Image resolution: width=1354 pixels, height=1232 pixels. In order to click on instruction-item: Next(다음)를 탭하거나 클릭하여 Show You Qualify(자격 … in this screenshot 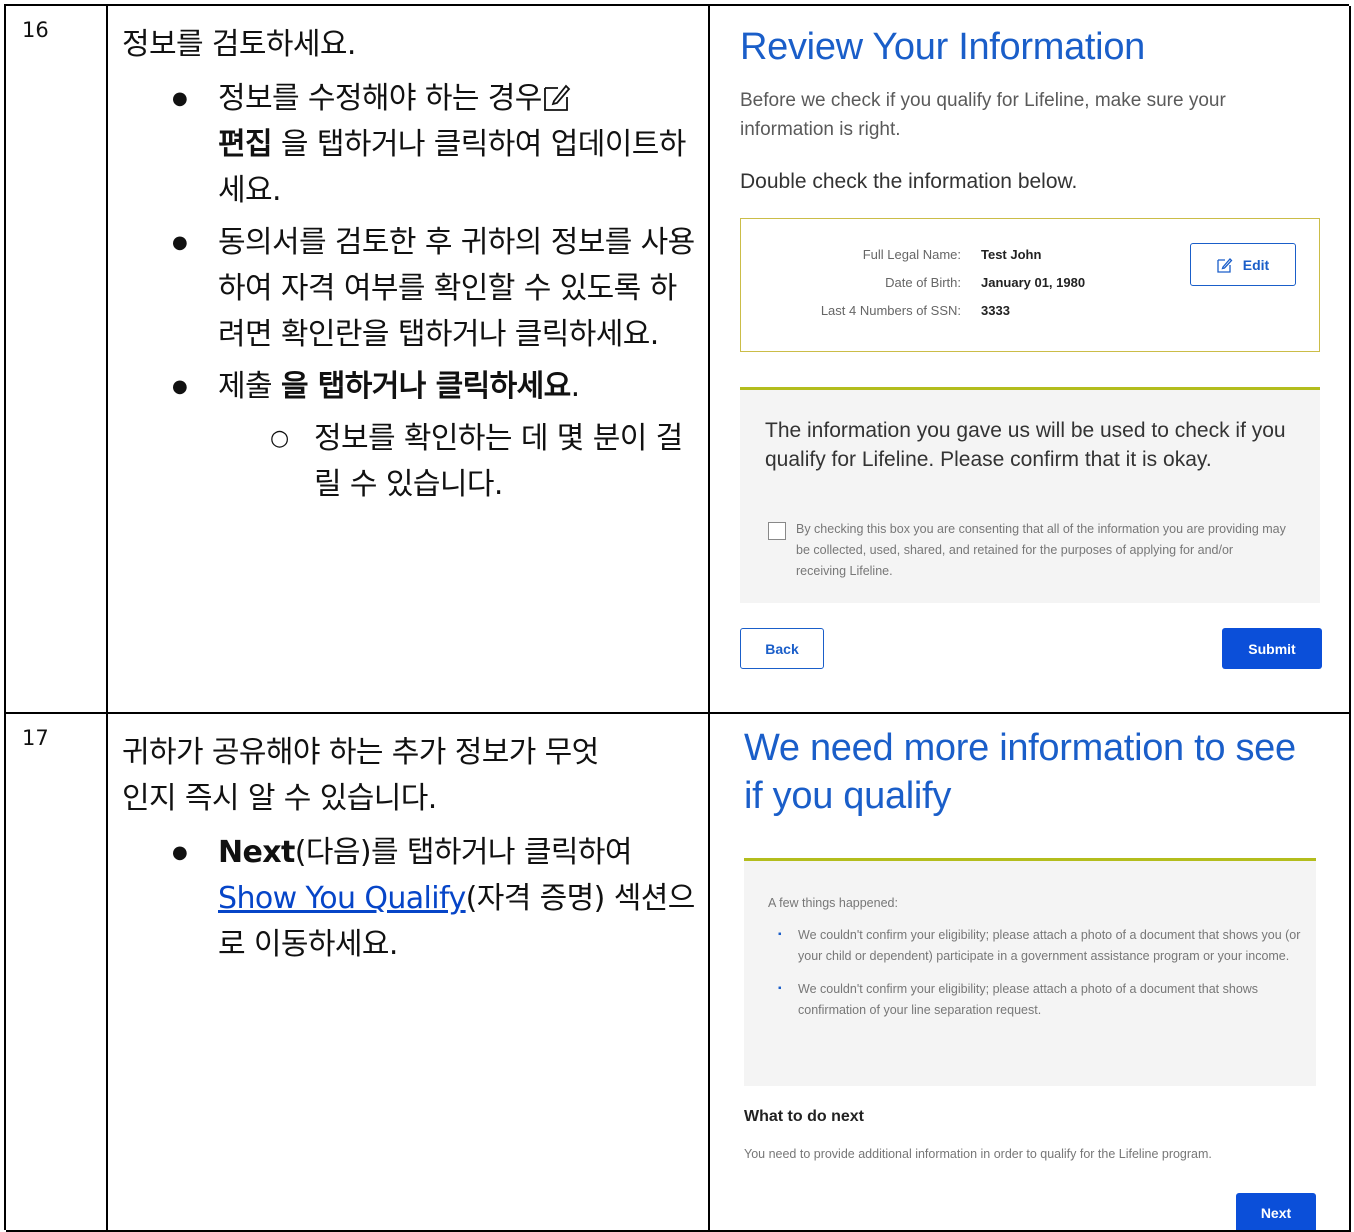, I will do `click(435, 899)`.